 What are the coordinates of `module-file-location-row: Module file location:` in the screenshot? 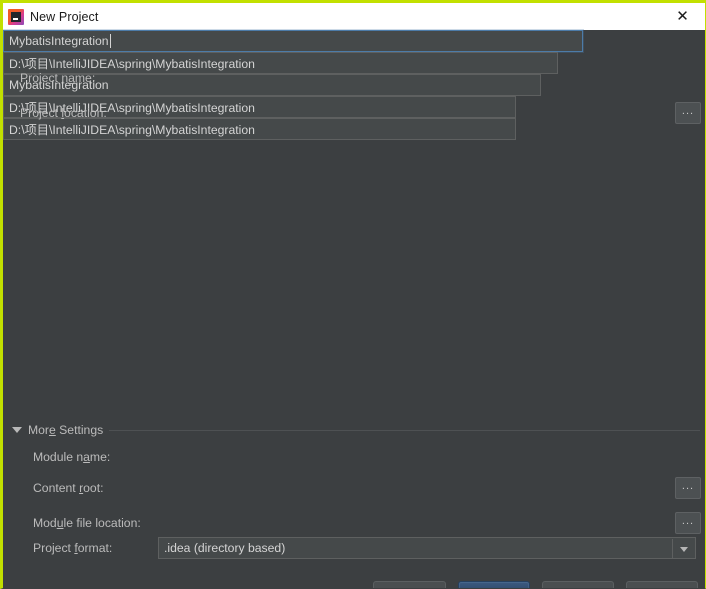 It's located at (87, 523).